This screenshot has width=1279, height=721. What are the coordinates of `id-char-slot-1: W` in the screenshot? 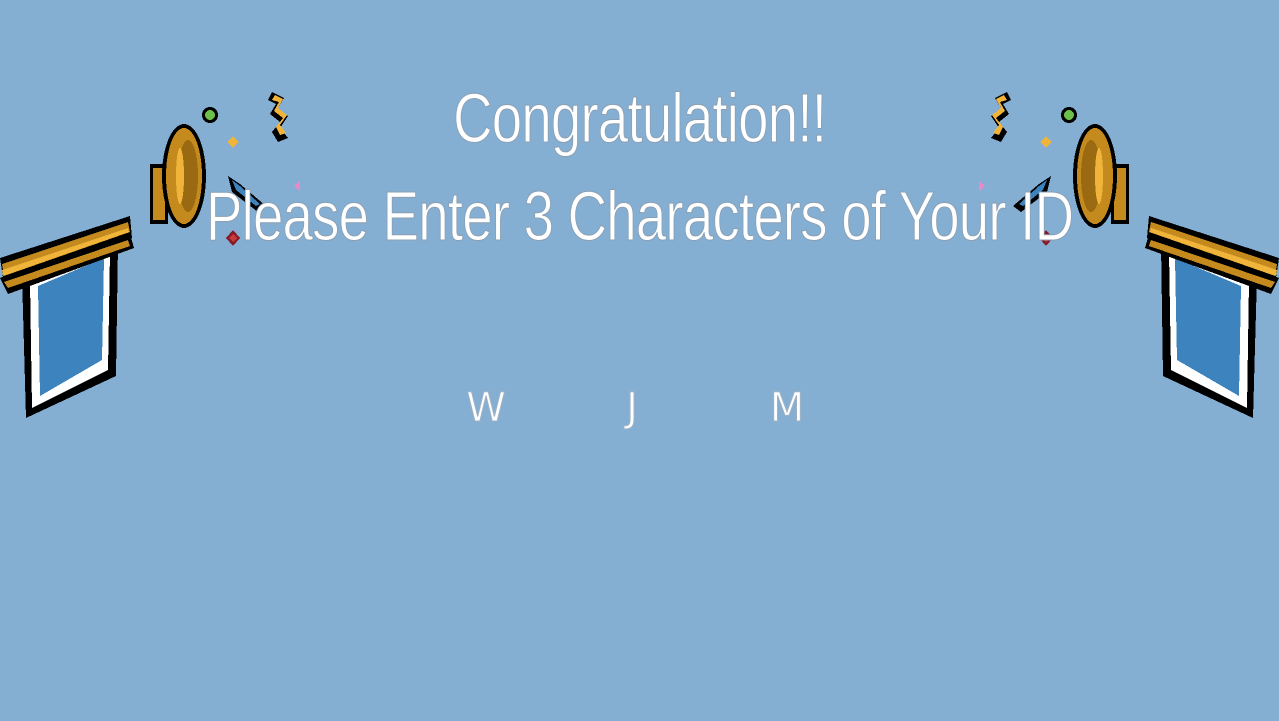 It's located at (486, 408).